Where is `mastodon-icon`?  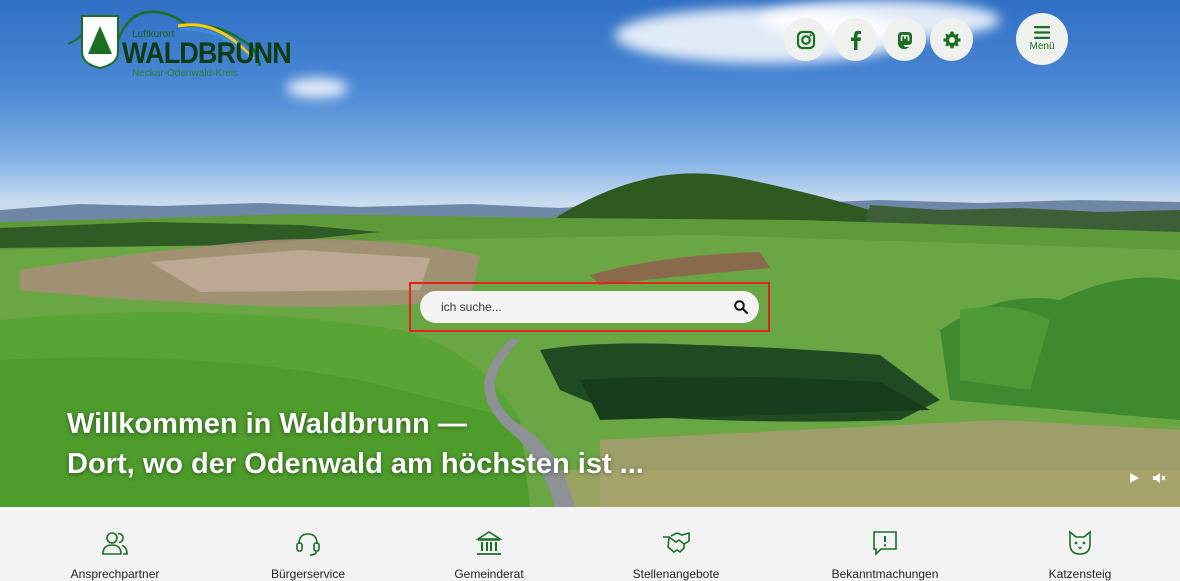
mastodon-icon is located at coordinates (904, 40).